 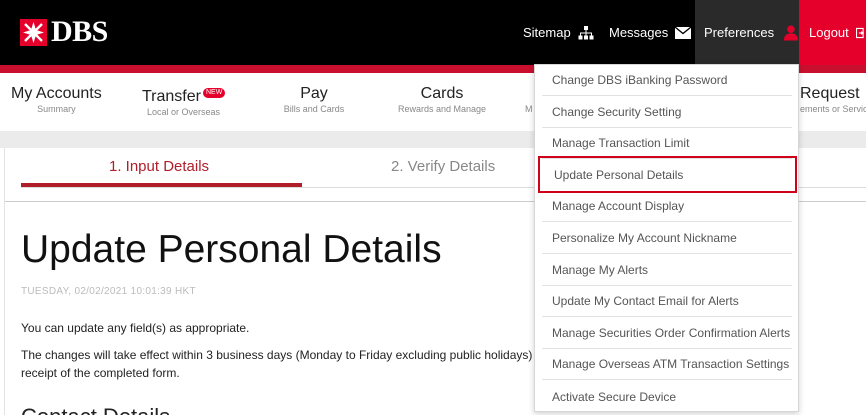 I want to click on step-input-details: 1. Input Details, so click(x=159, y=166).